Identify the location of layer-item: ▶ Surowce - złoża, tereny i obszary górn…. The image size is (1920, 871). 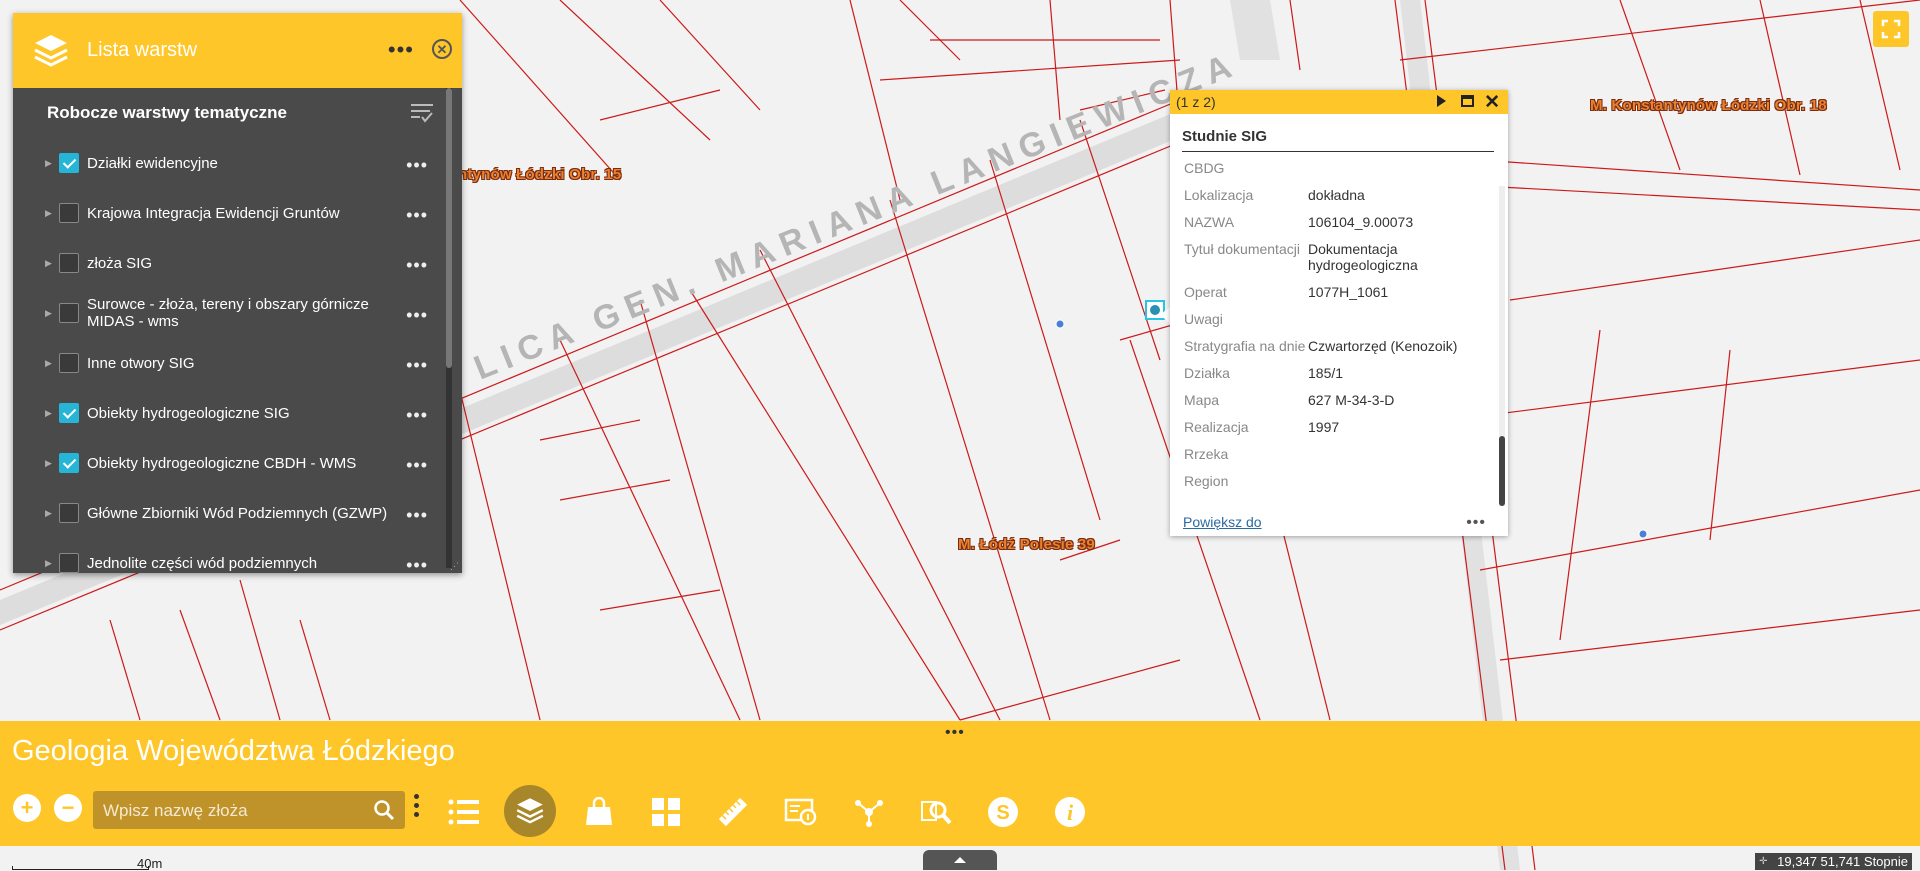
(237, 313).